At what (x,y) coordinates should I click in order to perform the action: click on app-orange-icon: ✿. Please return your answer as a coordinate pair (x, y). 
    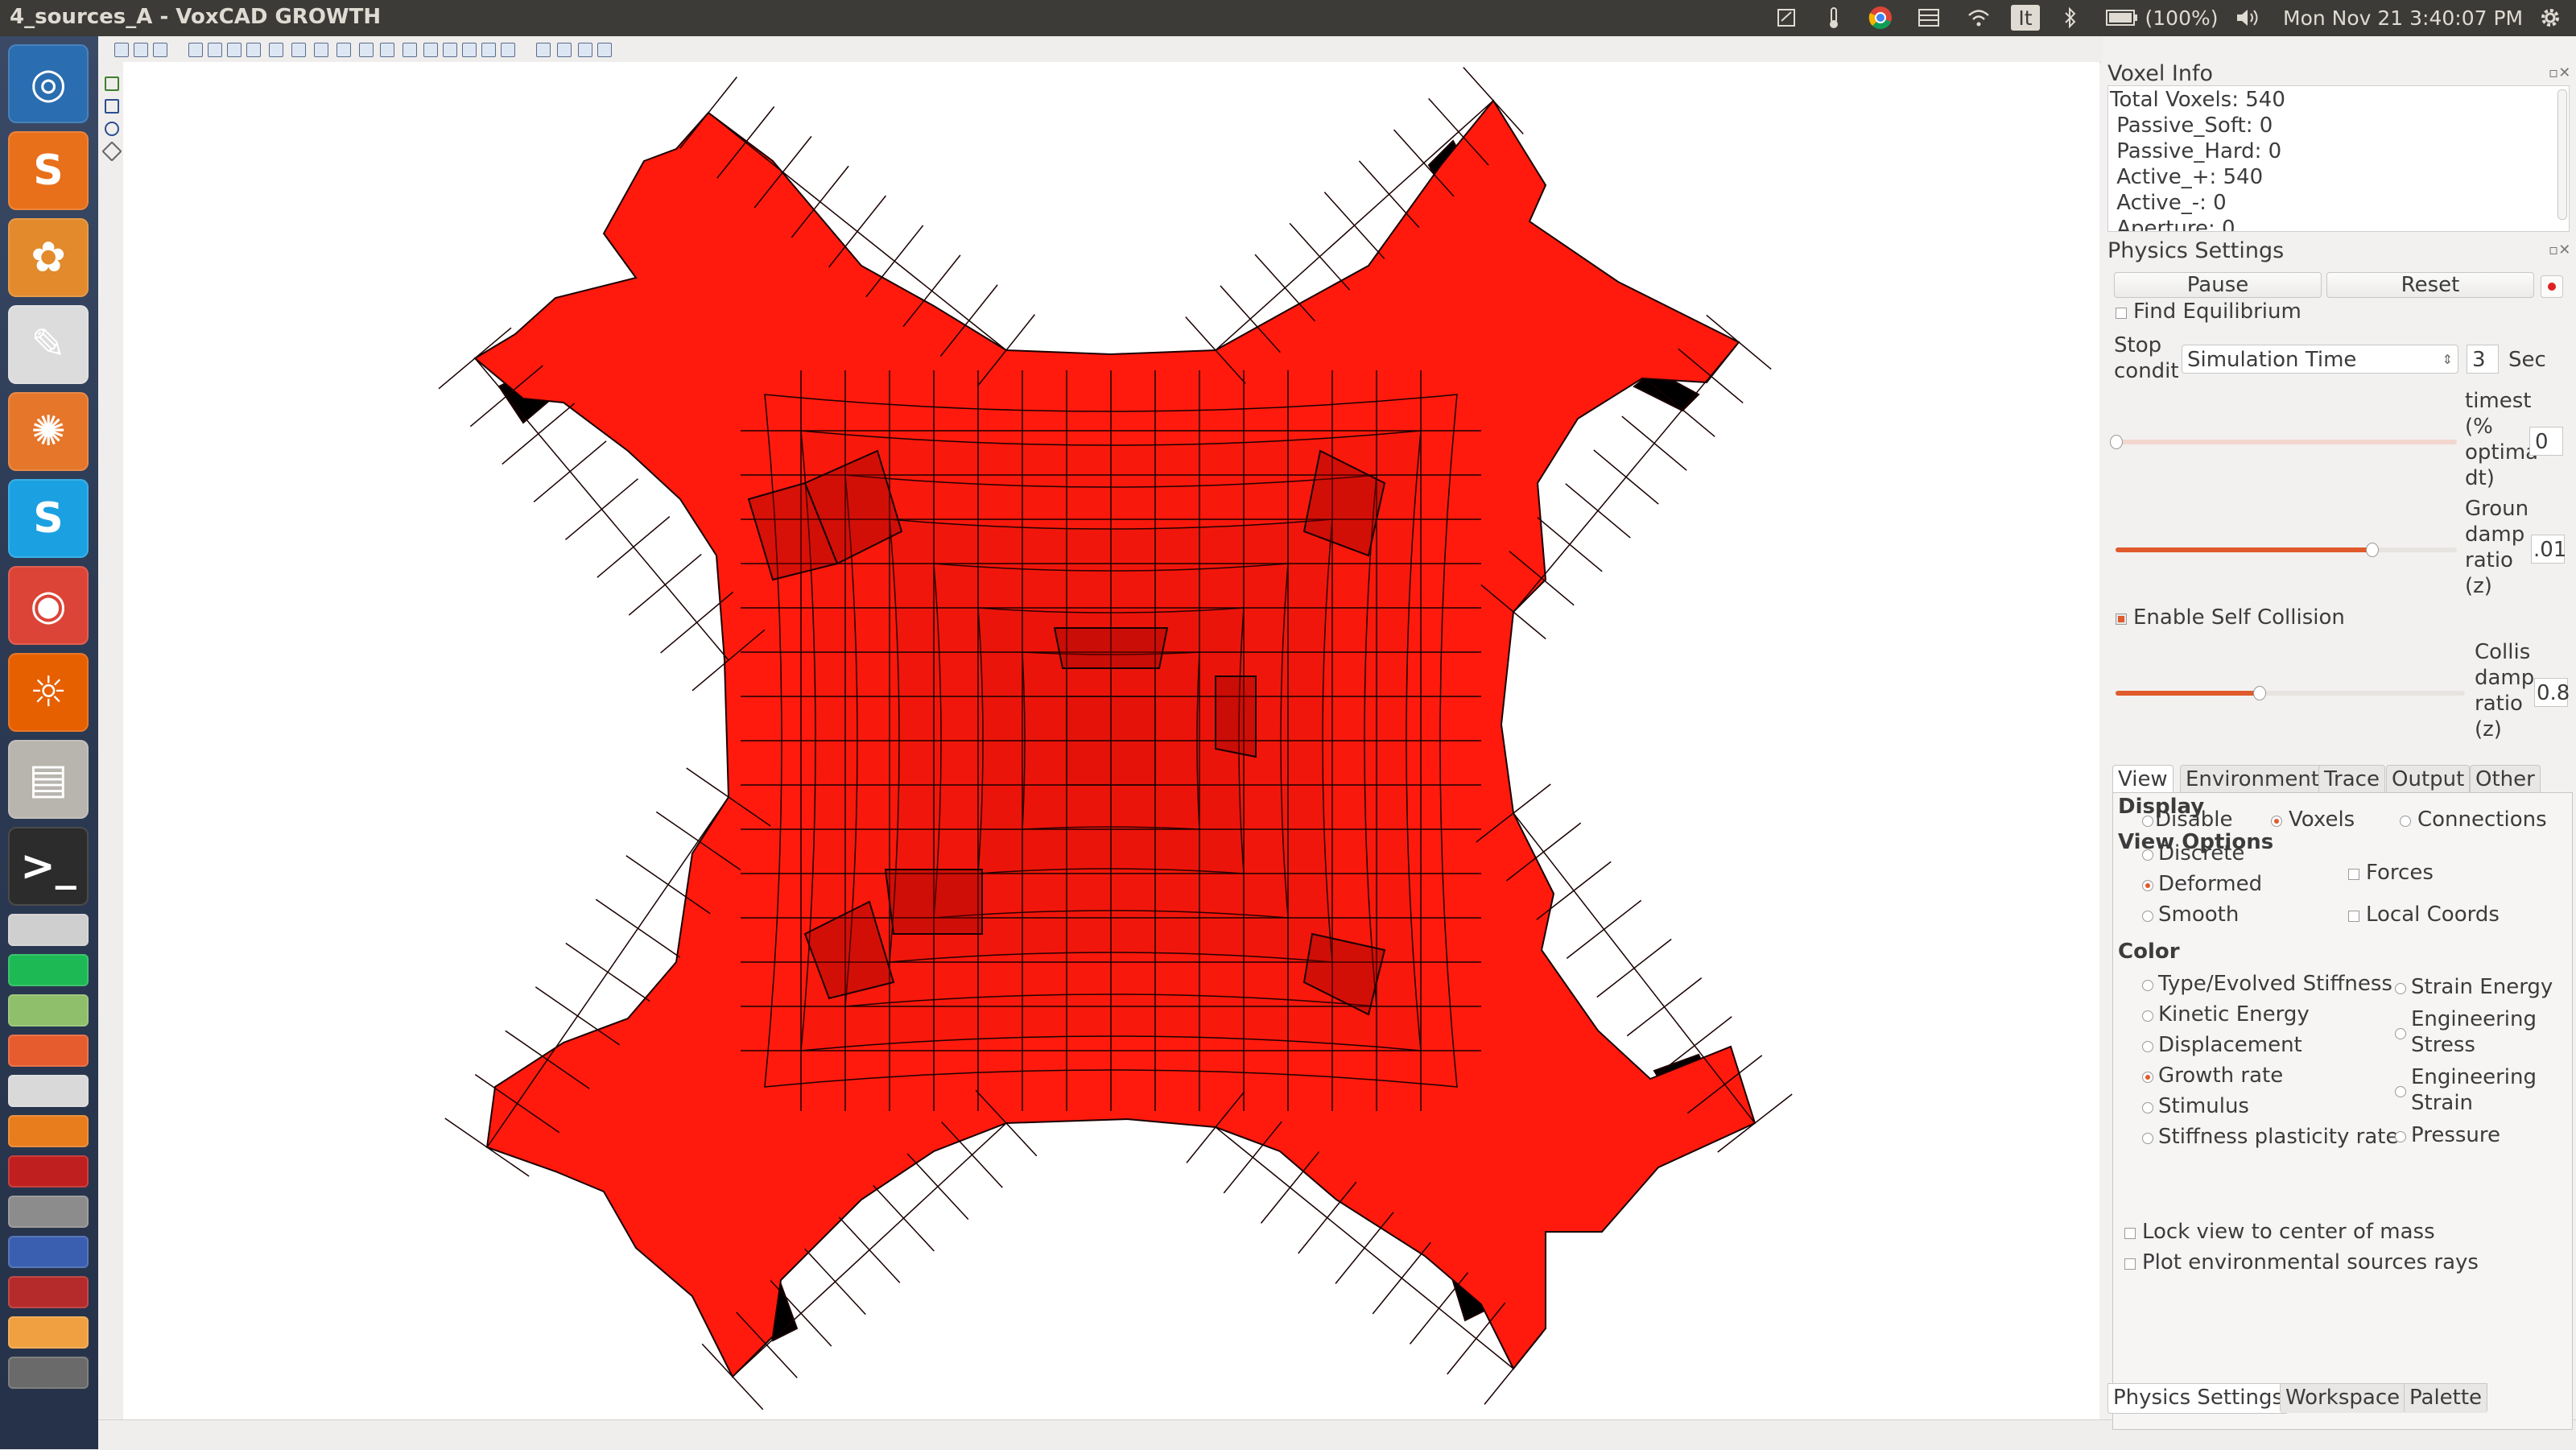
    Looking at the image, I should click on (48, 257).